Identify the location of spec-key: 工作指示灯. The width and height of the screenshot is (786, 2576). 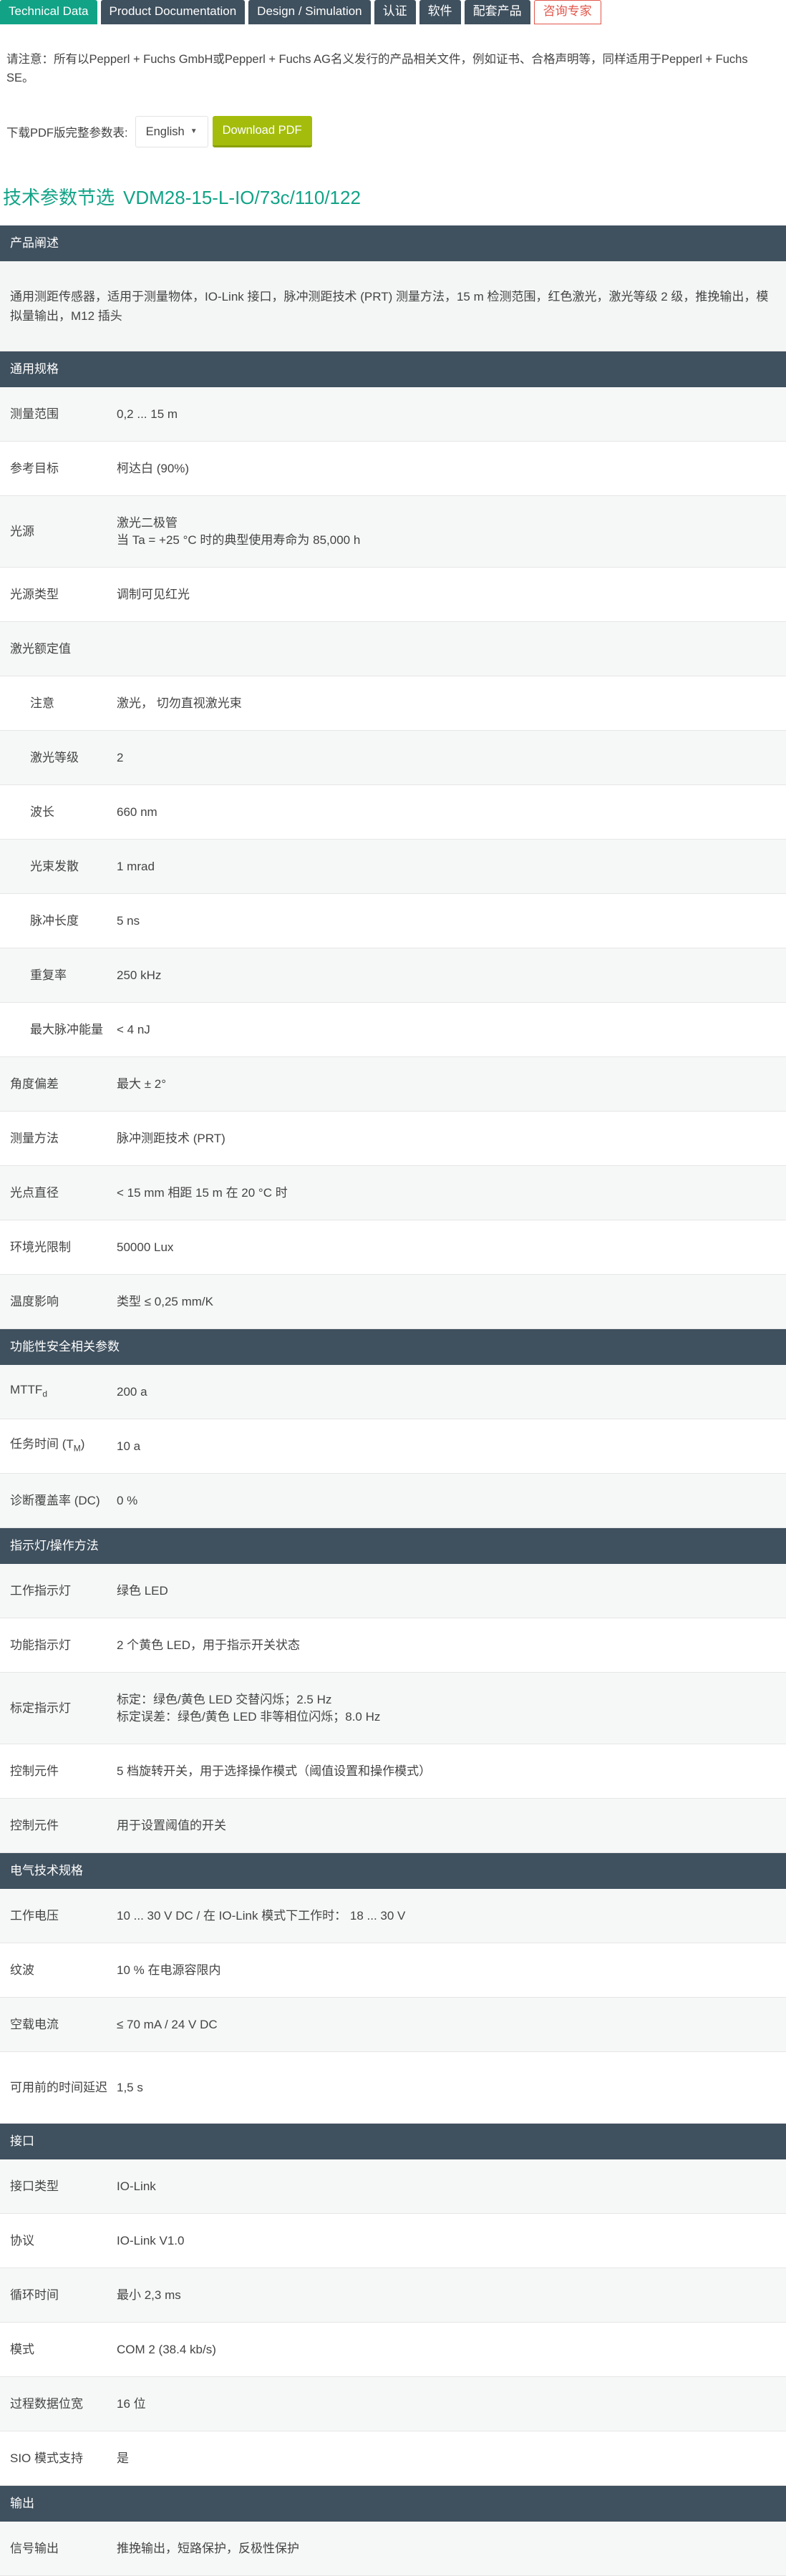
(58, 1591).